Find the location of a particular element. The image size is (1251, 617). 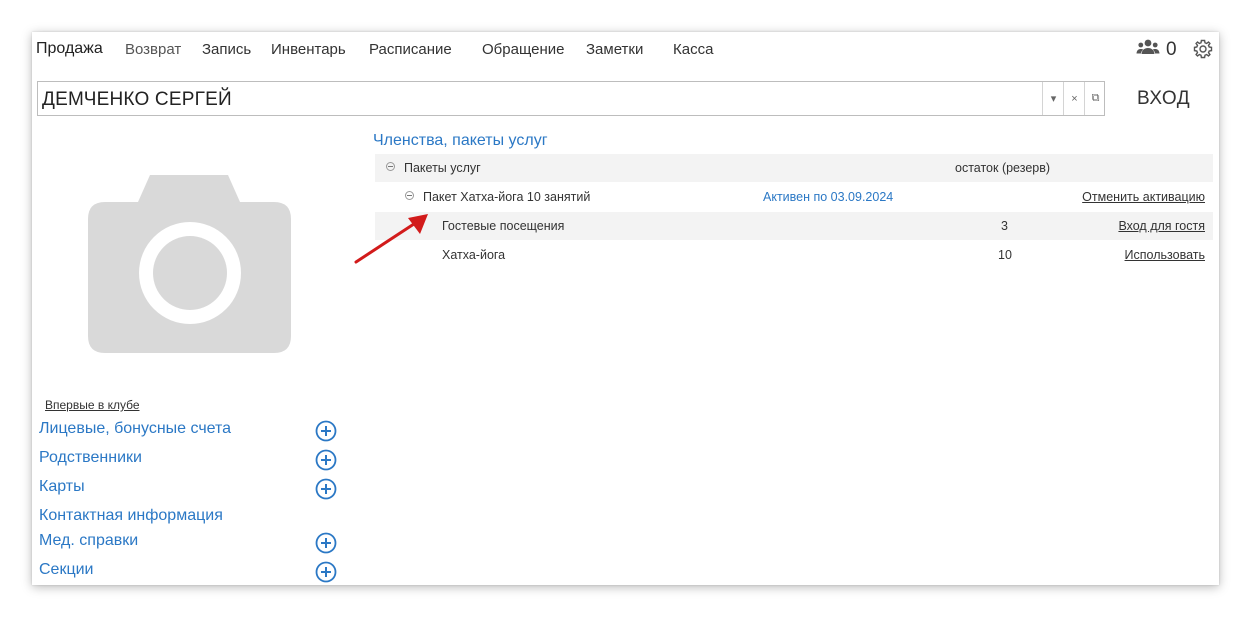

packages-group-row: Пакеты услуг остаток (резерв) is located at coordinates (794, 168).